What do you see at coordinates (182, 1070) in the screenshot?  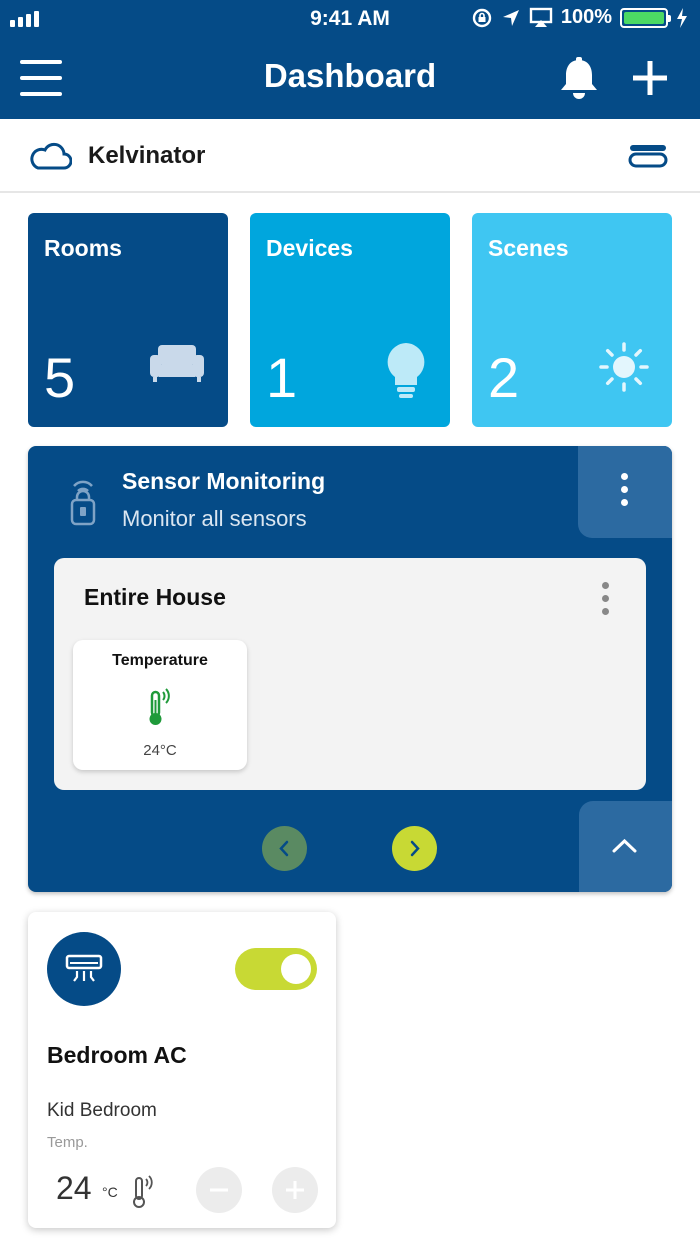 I see `device-card: Bedroom AC Kid Bedroom Temp. 24 °C` at bounding box center [182, 1070].